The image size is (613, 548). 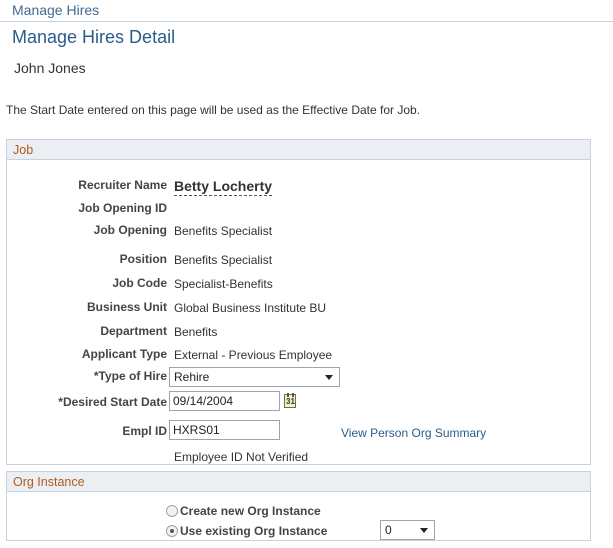 I want to click on job-opening-label: Job Opening, so click(x=130, y=230).